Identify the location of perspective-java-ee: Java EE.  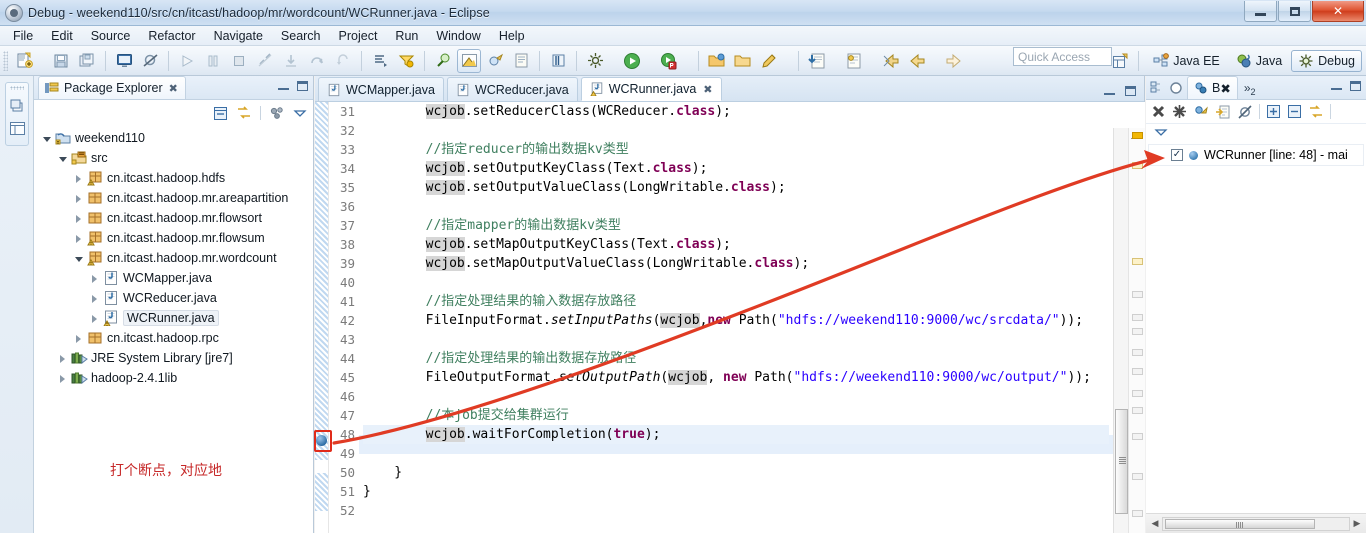
(1186, 61).